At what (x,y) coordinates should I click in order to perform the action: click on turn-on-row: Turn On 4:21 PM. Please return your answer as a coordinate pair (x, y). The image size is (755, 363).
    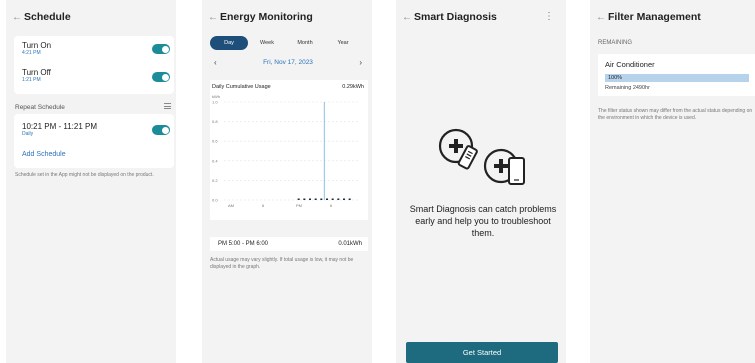
    Looking at the image, I should click on (36, 48).